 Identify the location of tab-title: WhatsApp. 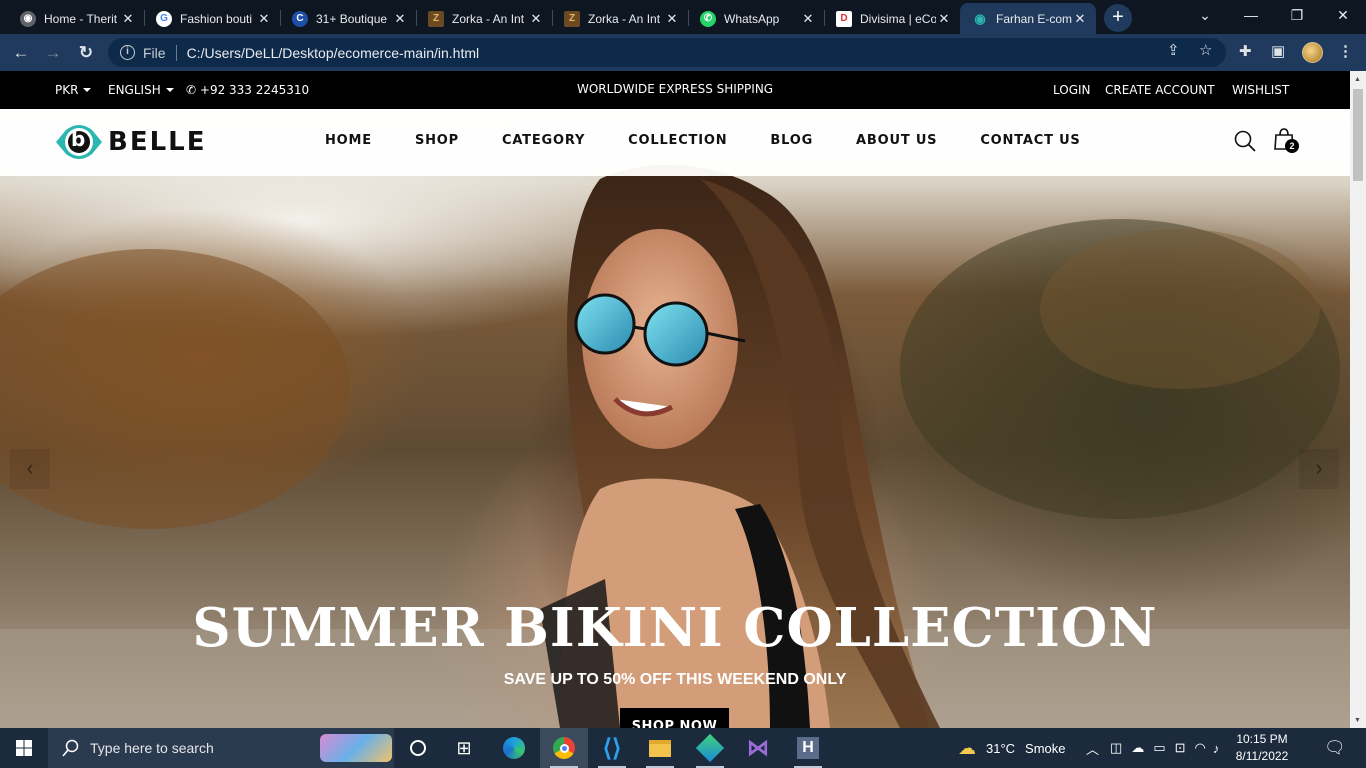
(752, 18).